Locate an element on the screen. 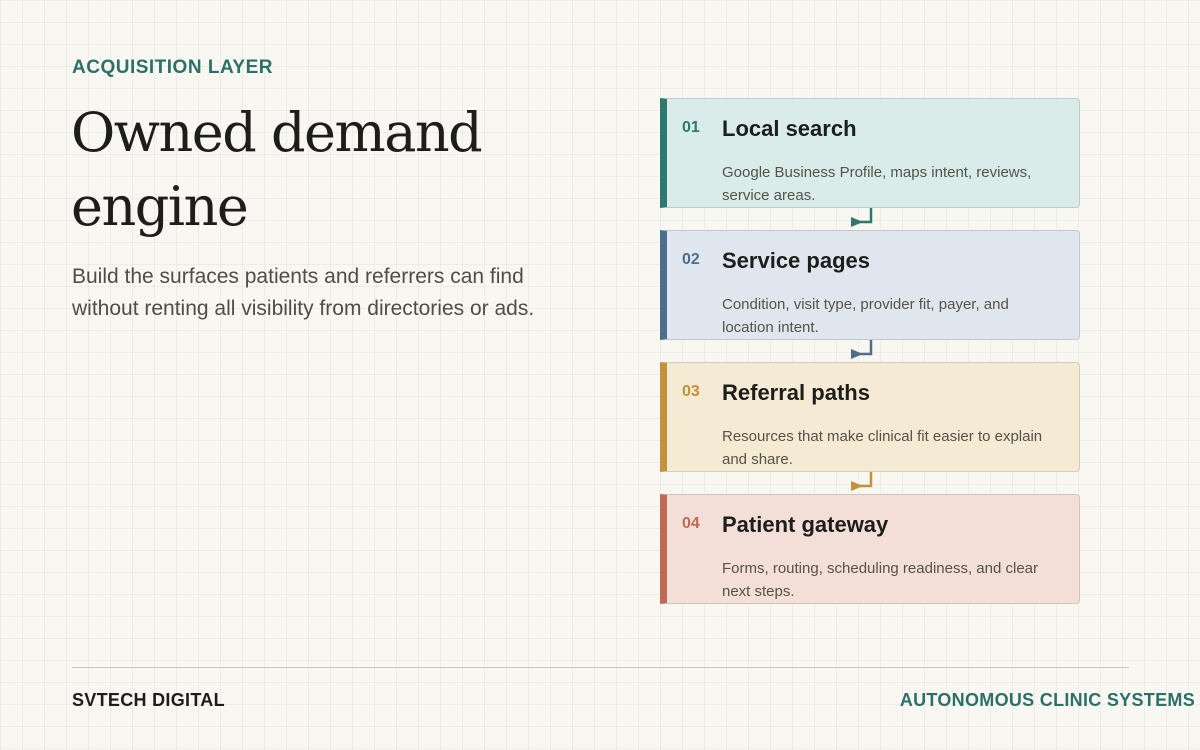 This screenshot has width=1200, height=750. step-description-line-2: and share. is located at coordinates (757, 459).